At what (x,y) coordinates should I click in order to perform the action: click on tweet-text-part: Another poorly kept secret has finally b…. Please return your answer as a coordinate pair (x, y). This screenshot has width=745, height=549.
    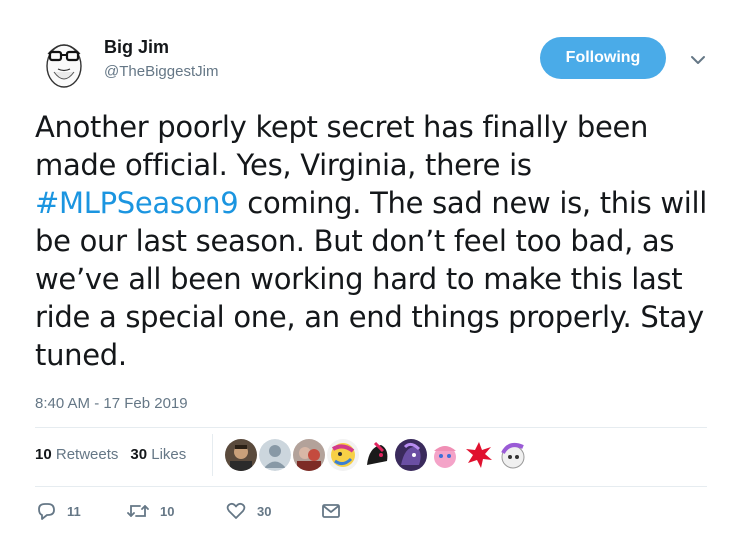
    Looking at the image, I should click on (342, 146).